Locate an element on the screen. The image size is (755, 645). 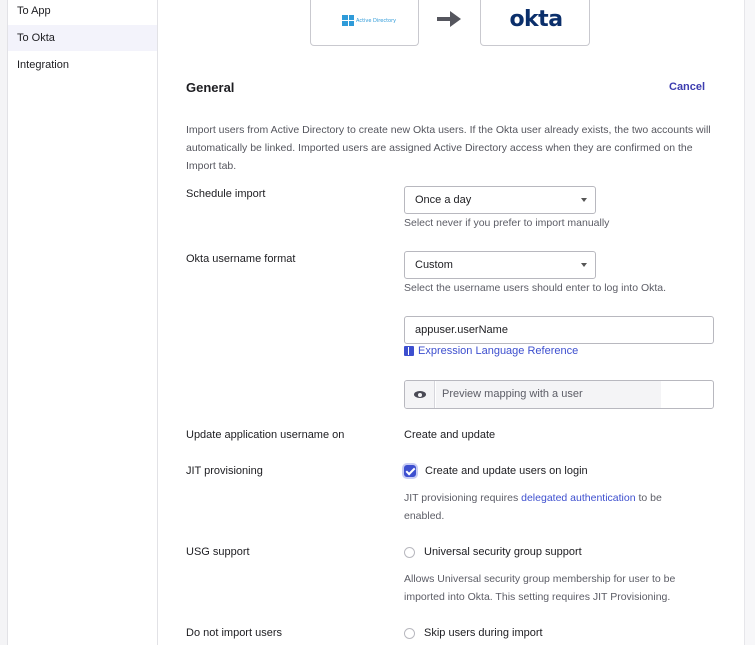
update-username-label: Update application username on is located at coordinates (265, 435).